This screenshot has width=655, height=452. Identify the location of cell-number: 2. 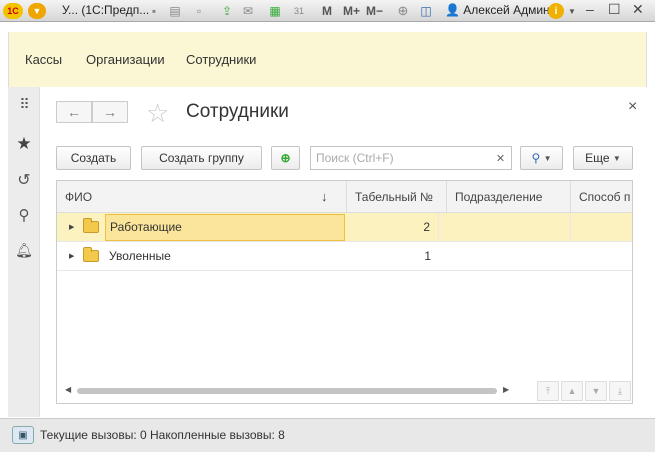
(393, 227).